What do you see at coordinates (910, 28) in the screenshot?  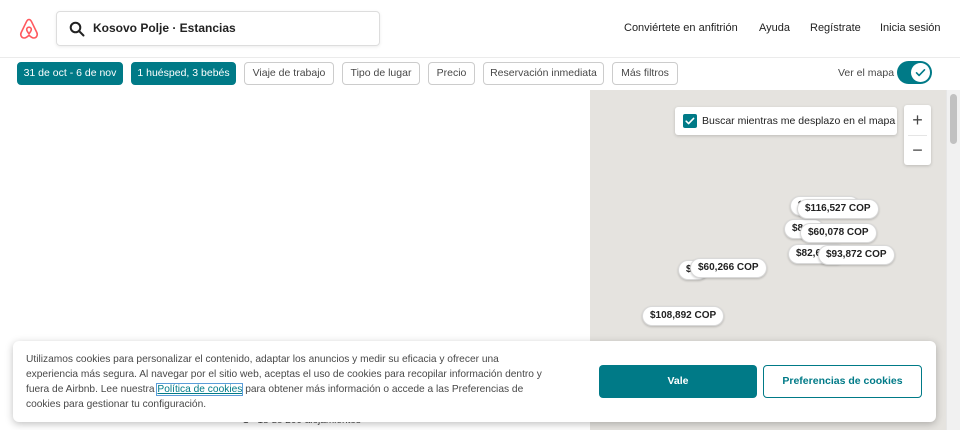 I see `nav-login: Inicia sesión` at bounding box center [910, 28].